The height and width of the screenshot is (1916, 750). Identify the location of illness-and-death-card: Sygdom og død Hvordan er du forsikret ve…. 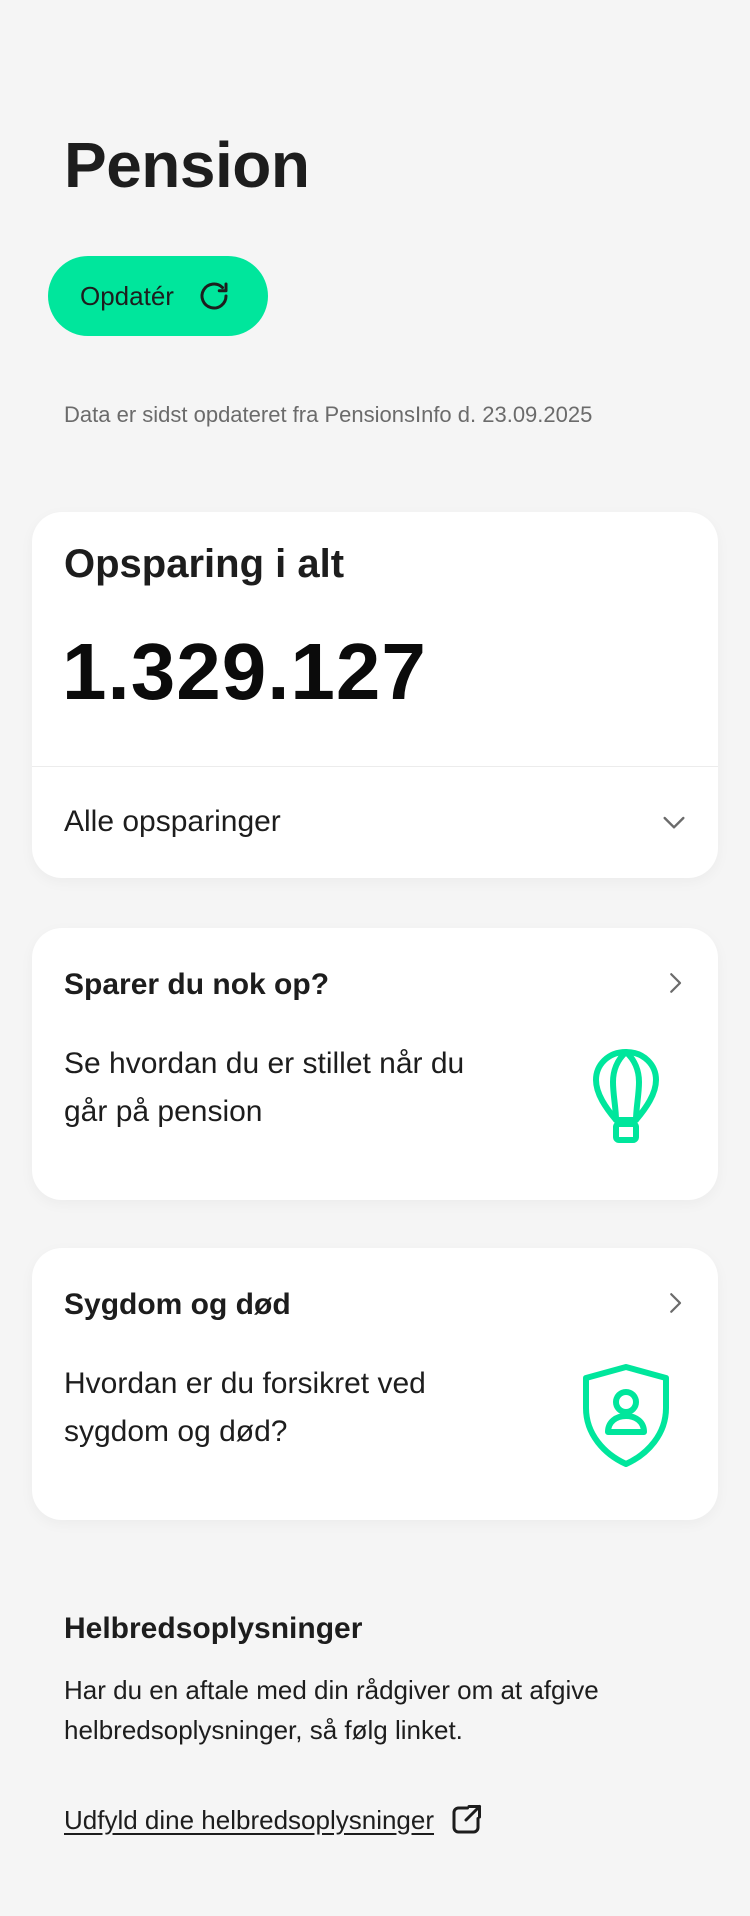
(375, 1384).